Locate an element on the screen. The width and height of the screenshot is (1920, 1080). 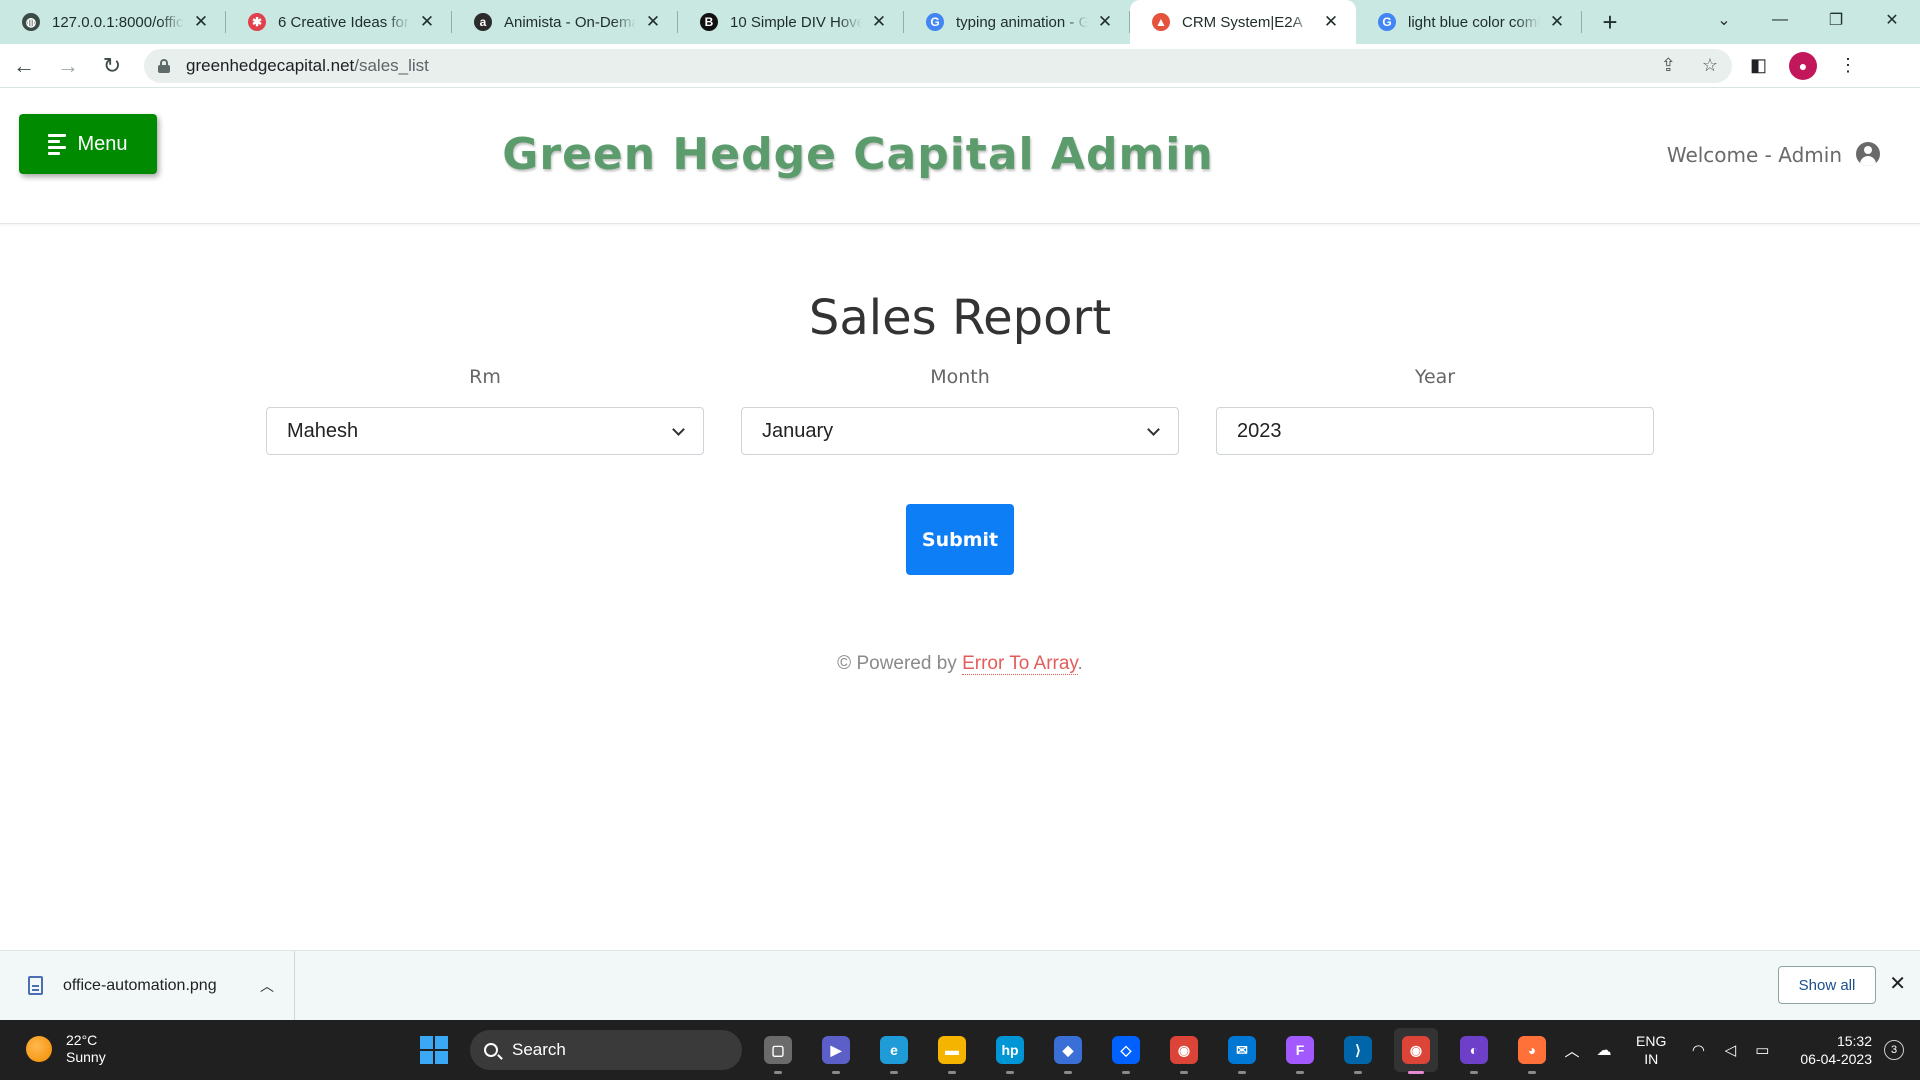
edge-icon: e is located at coordinates (894, 1051).